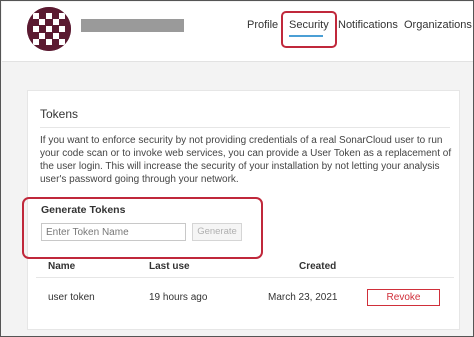  Describe the element at coordinates (178, 297) in the screenshot. I see `token-last-use-cell: 19 hours ago` at that location.